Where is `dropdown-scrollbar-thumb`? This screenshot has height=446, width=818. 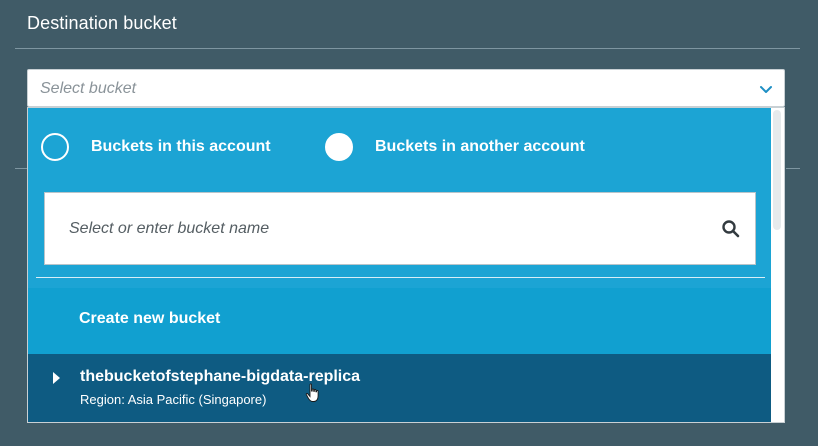
dropdown-scrollbar-thumb is located at coordinates (777, 170).